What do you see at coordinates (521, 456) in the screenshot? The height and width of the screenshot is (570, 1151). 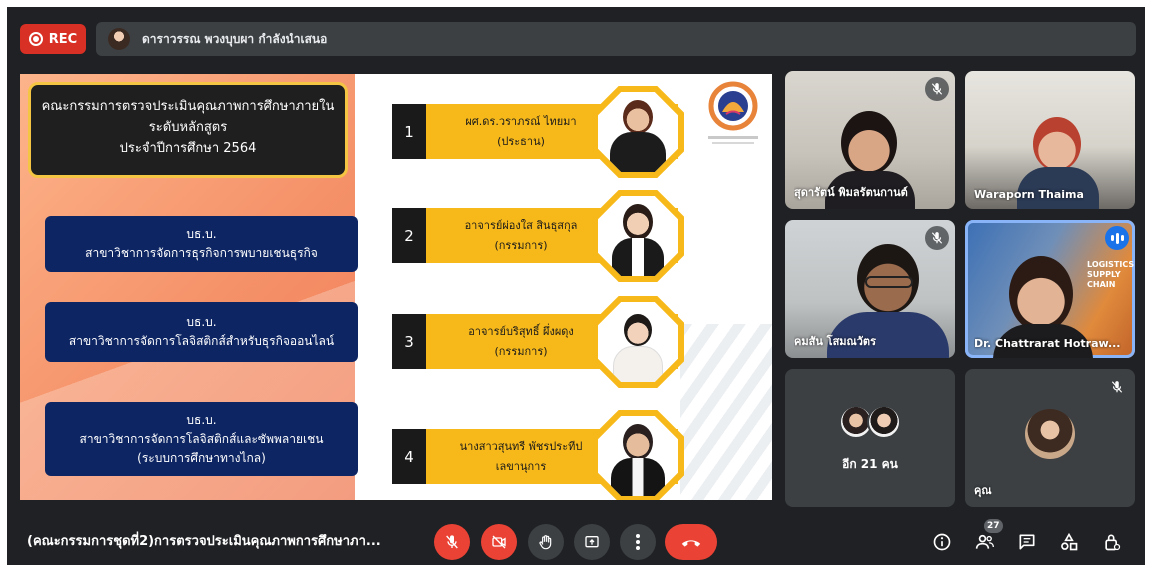 I see `member-info: นางสาวสุนทรี พัชรประทีป เลขานุการ` at bounding box center [521, 456].